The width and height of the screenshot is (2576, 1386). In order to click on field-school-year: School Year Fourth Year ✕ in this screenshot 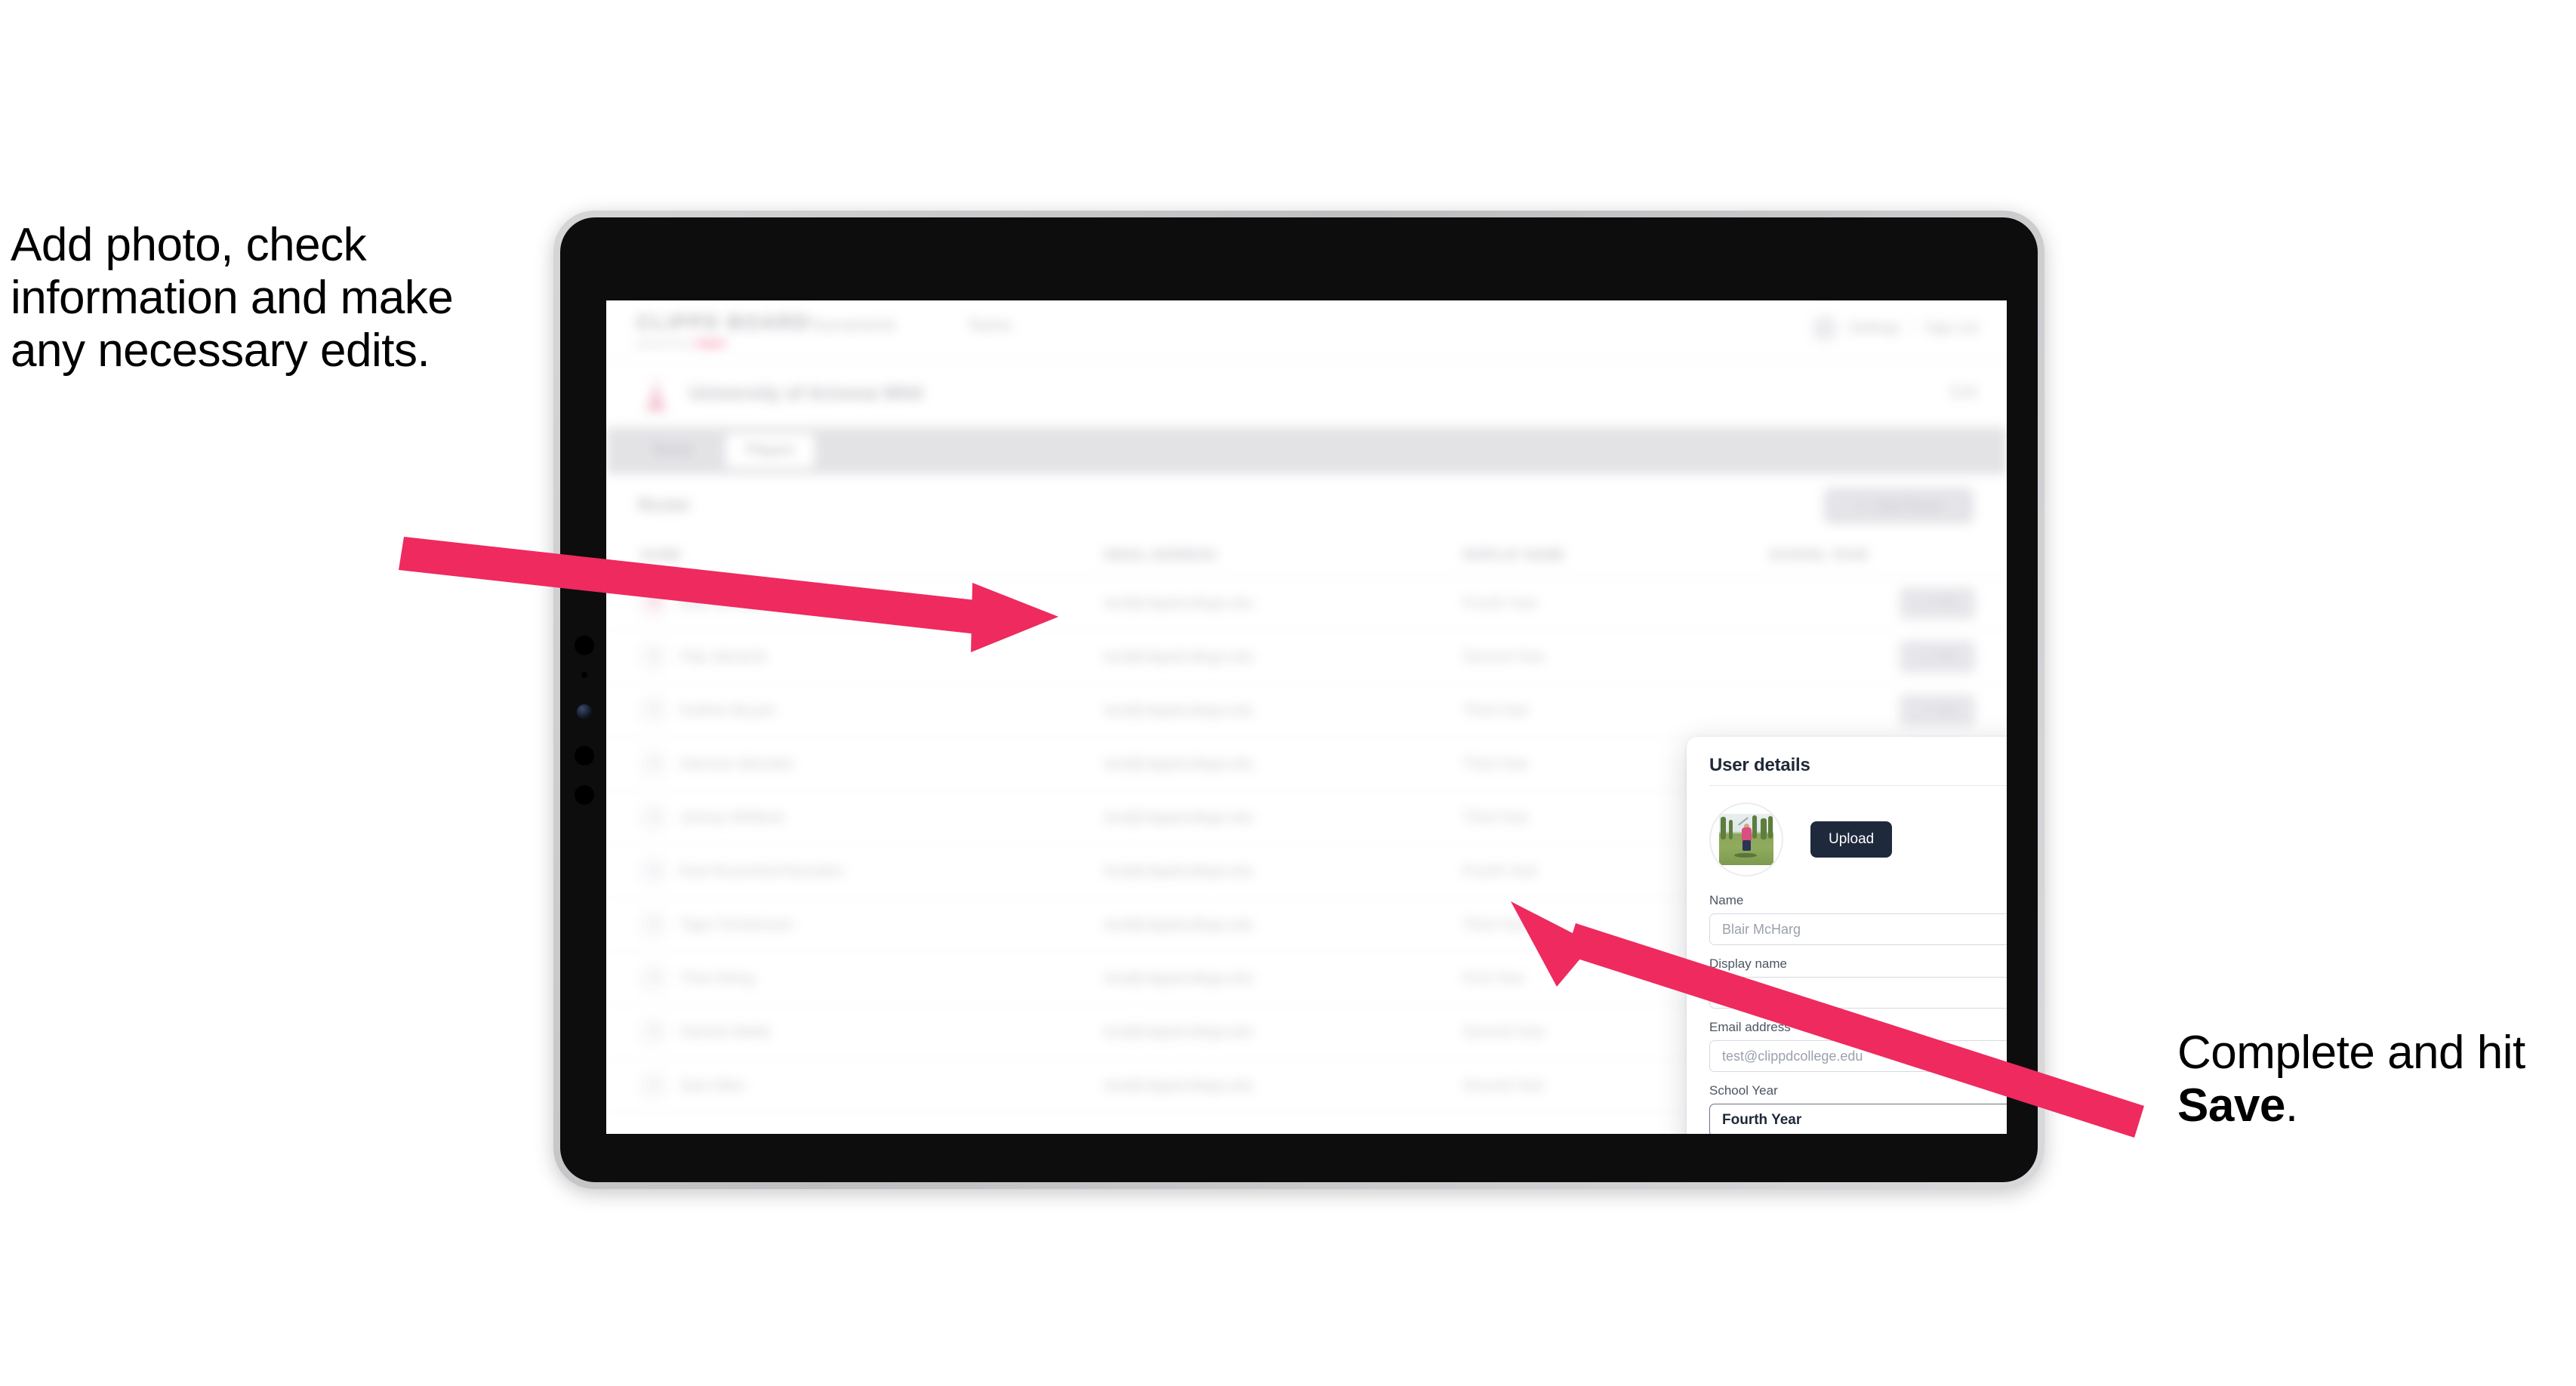, I will do `click(1858, 1108)`.